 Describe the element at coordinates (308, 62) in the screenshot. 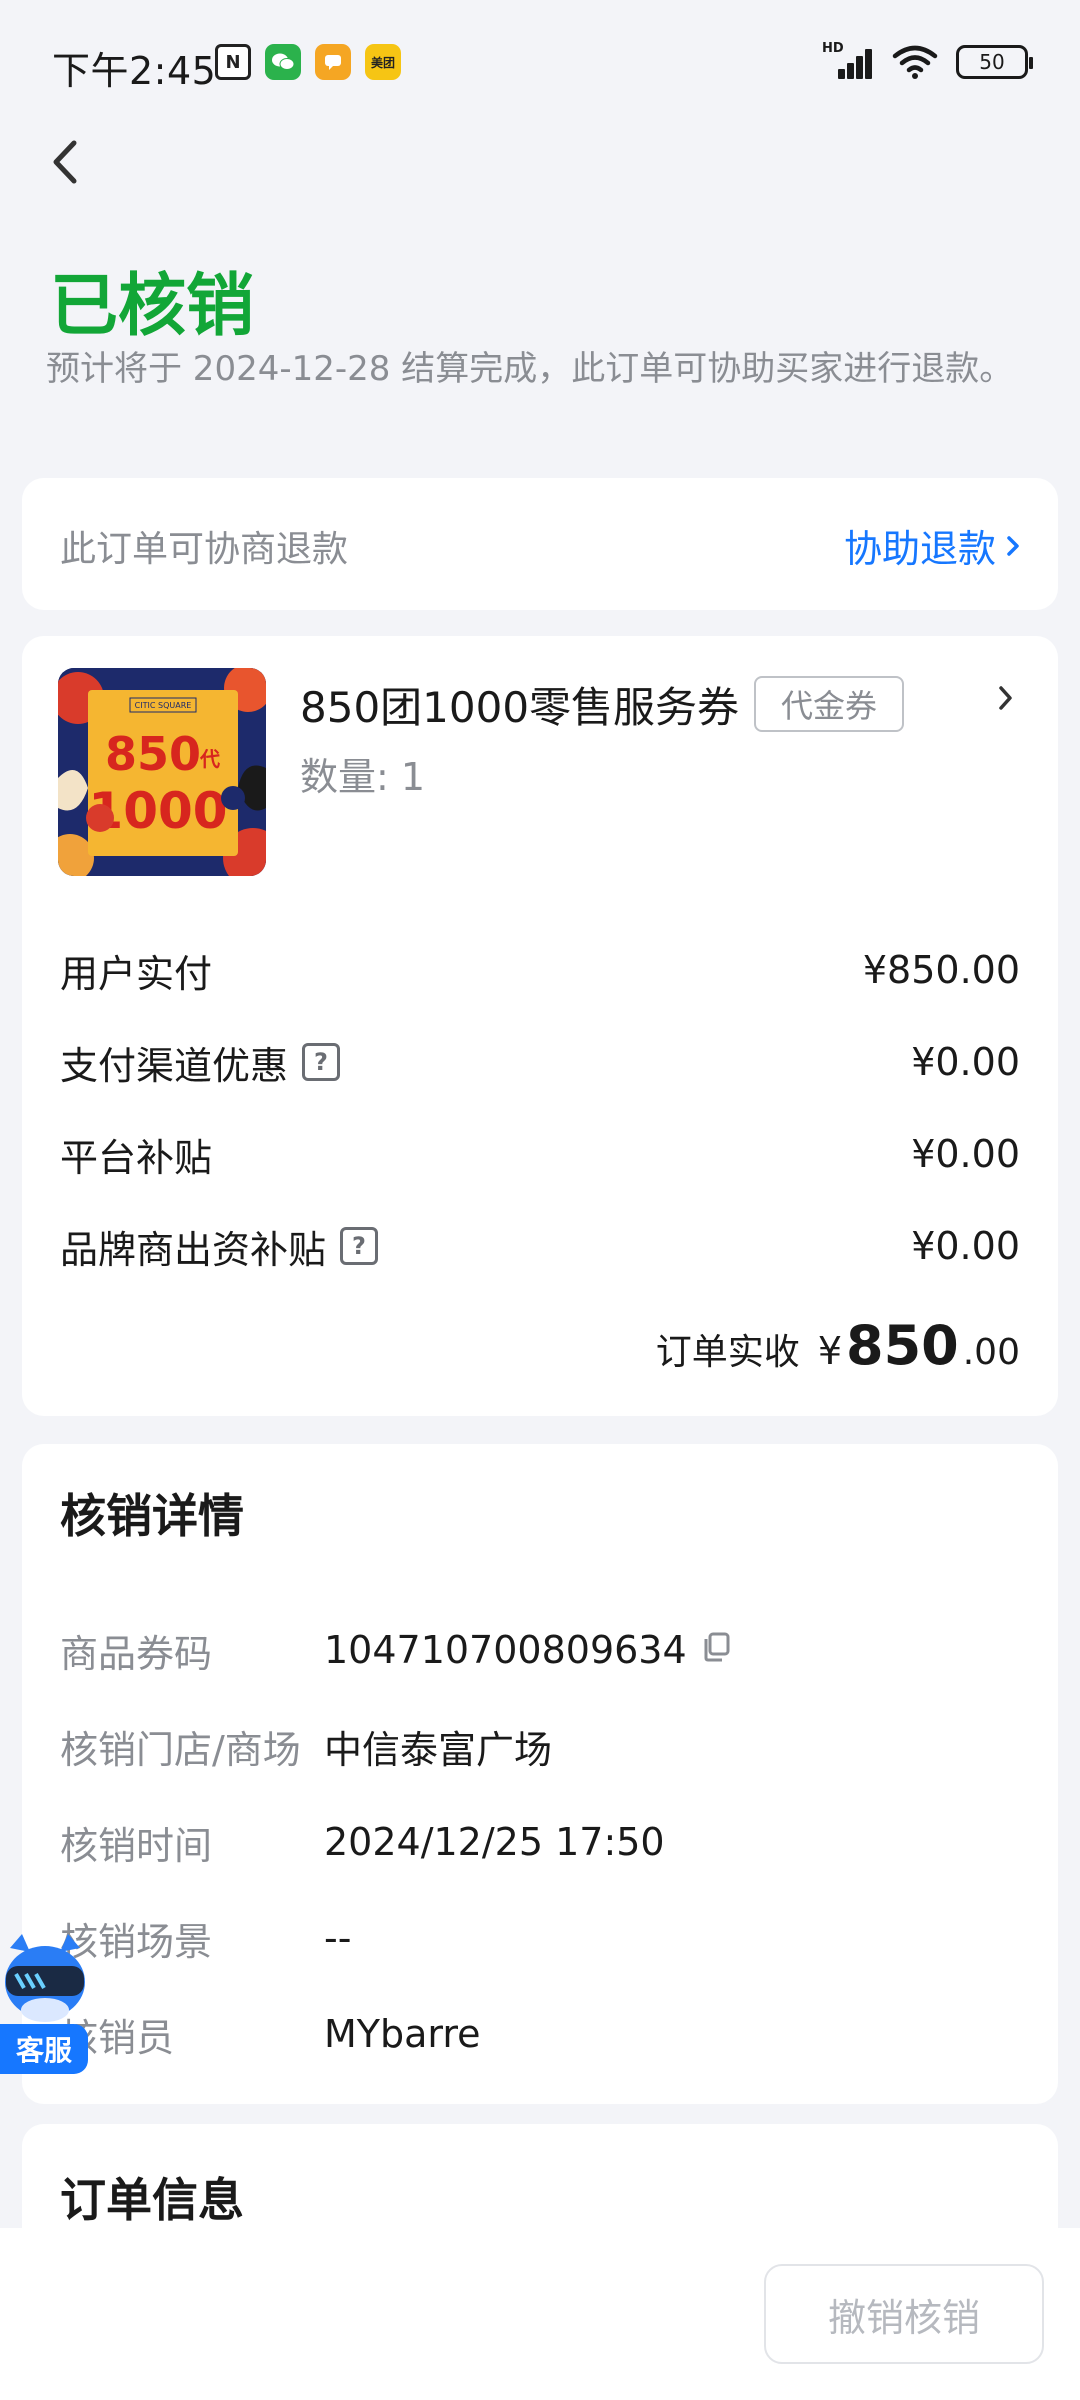

I see `notification-icons: N 美团` at that location.